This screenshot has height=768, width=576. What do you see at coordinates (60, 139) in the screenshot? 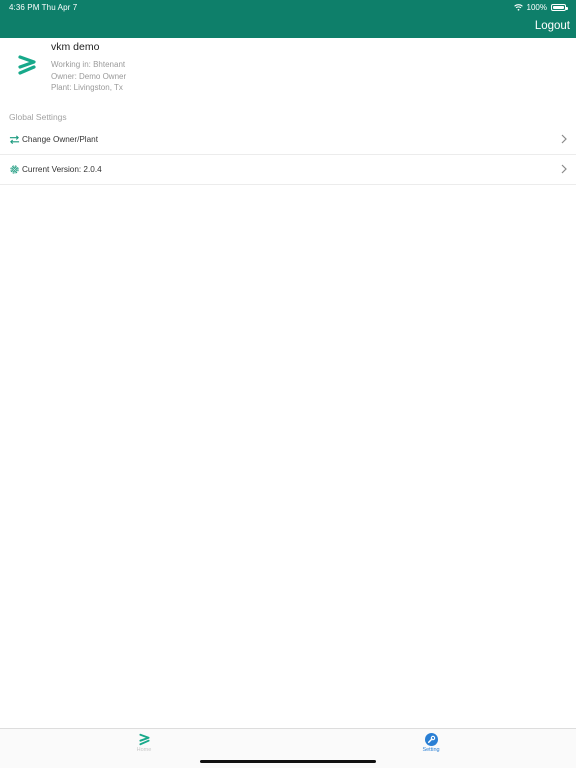
I see `change-owner-plant-label: Change Owner/Plant` at bounding box center [60, 139].